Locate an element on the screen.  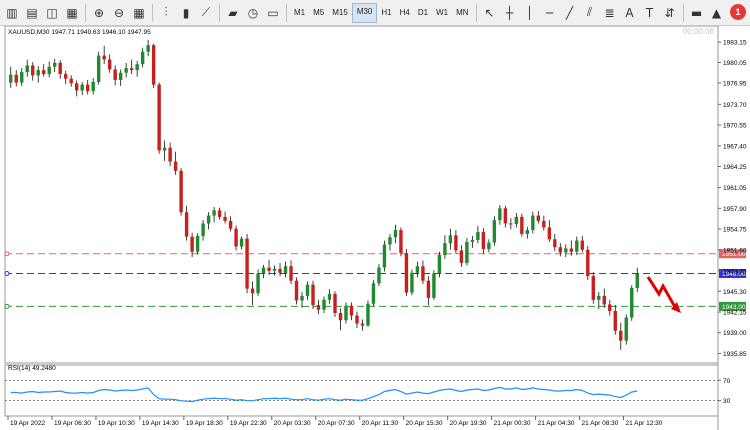
timeframe-mn: MN is located at coordinates (462, 13).